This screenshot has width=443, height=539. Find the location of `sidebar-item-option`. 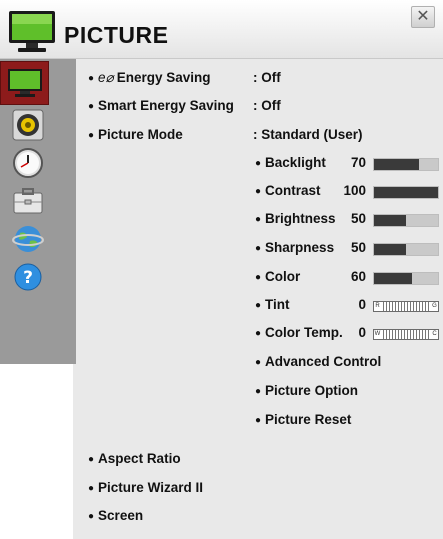

sidebar-item-option is located at coordinates (28, 201).